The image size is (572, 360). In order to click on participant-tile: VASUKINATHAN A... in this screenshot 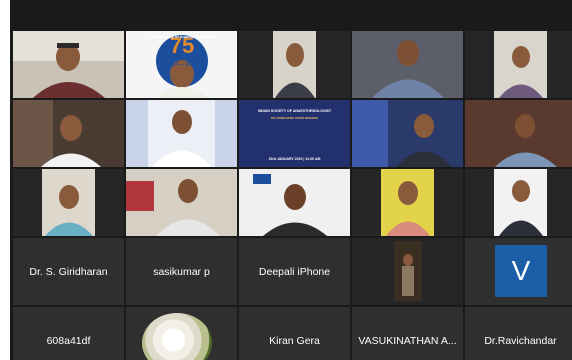, I will do `click(407, 333)`.